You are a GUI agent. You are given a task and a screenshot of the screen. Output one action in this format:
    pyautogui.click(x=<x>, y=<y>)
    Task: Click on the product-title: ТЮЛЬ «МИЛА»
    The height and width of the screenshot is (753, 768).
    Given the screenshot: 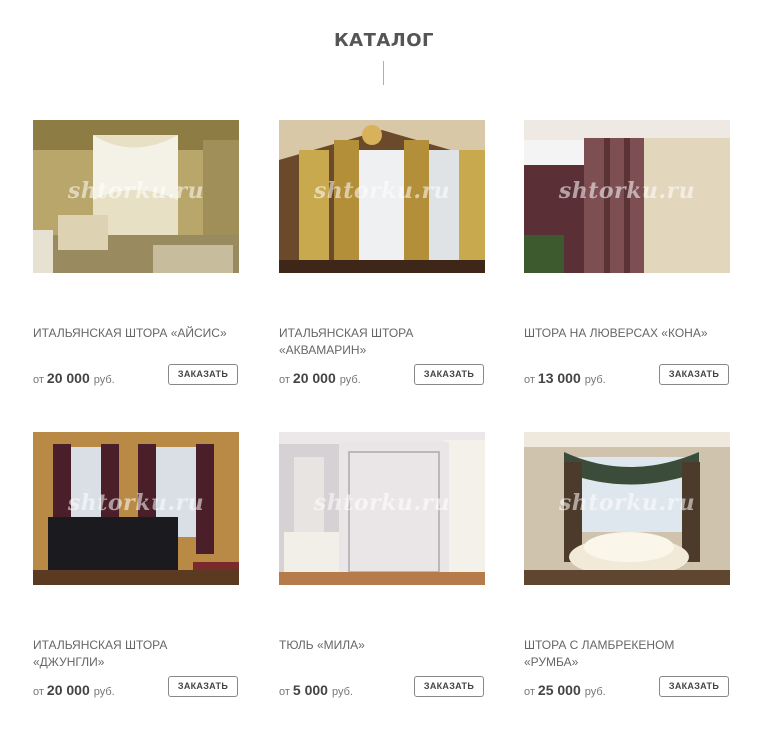 What is the action you would take?
    pyautogui.click(x=382, y=645)
    